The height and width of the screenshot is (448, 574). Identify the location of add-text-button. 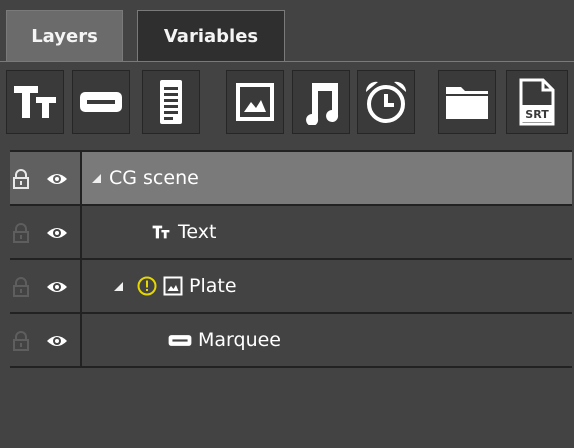
(35, 102).